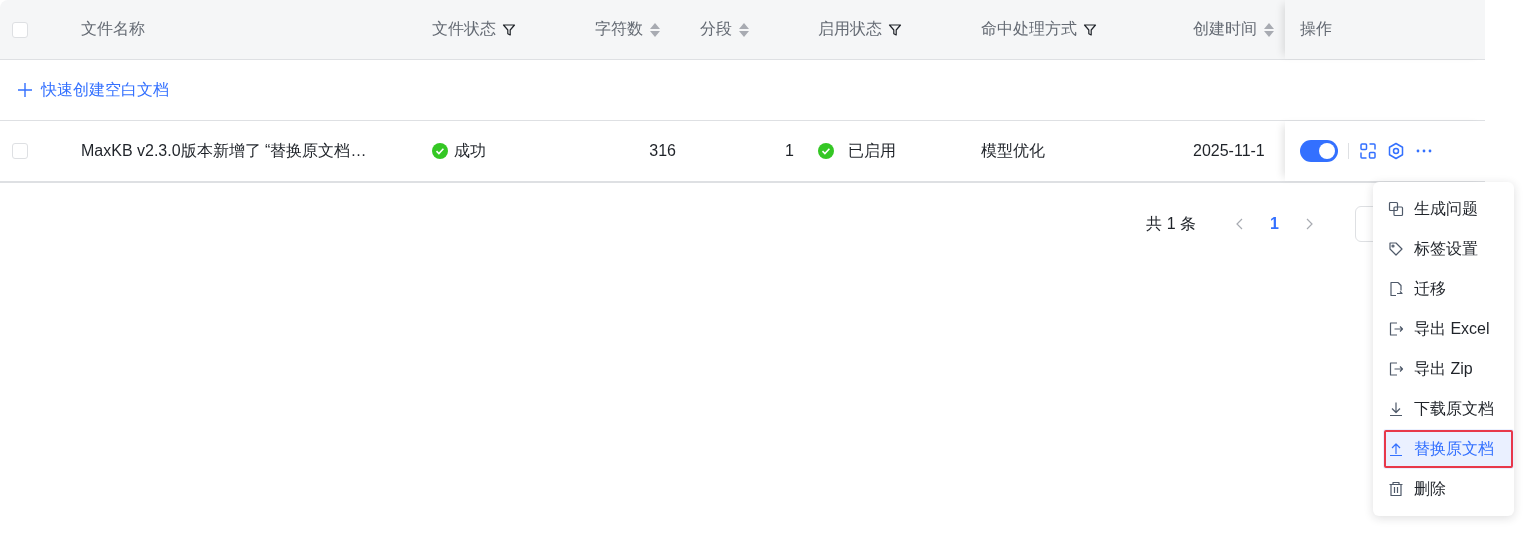 This screenshot has width=1527, height=533. I want to click on table-cell-text: 已启用, so click(872, 150).